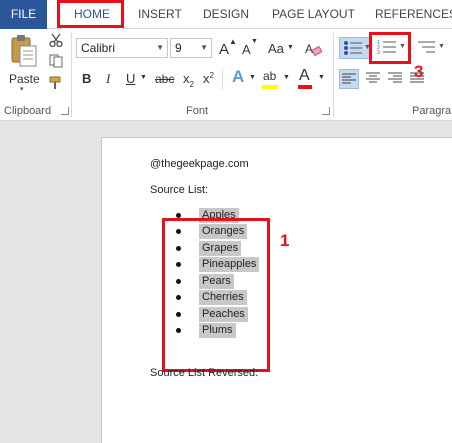 This screenshot has height=443, width=452. What do you see at coordinates (191, 48) in the screenshot?
I see `font-size-select: 9 ▼` at bounding box center [191, 48].